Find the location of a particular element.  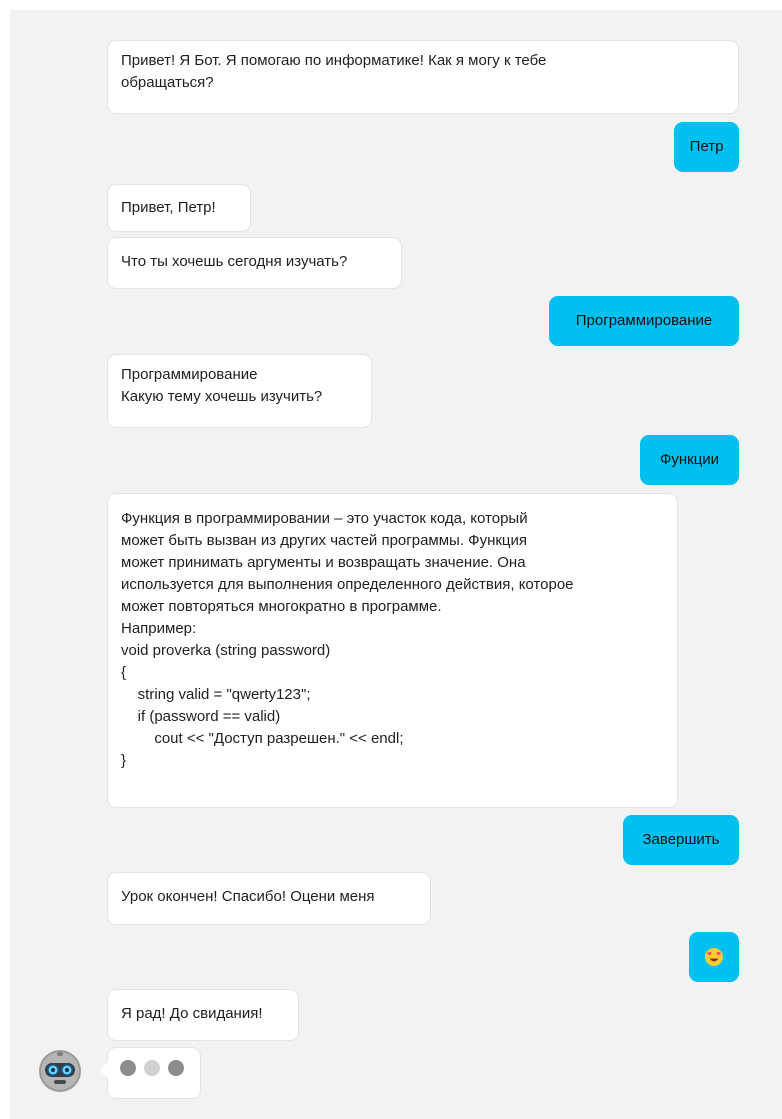

bot-message: Я рад! До свидания! is located at coordinates (203, 1015).